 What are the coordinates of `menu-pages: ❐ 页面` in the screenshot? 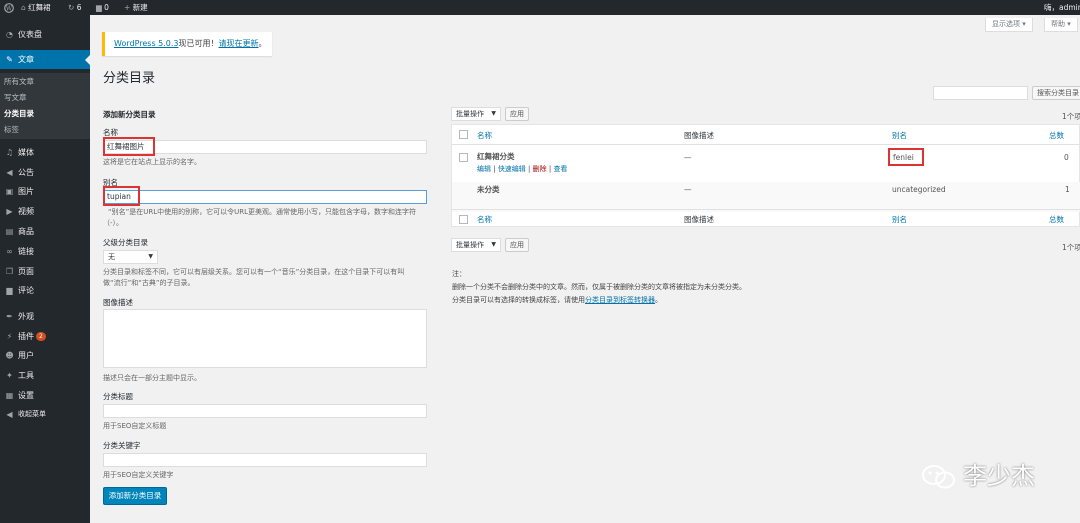 It's located at (45, 271).